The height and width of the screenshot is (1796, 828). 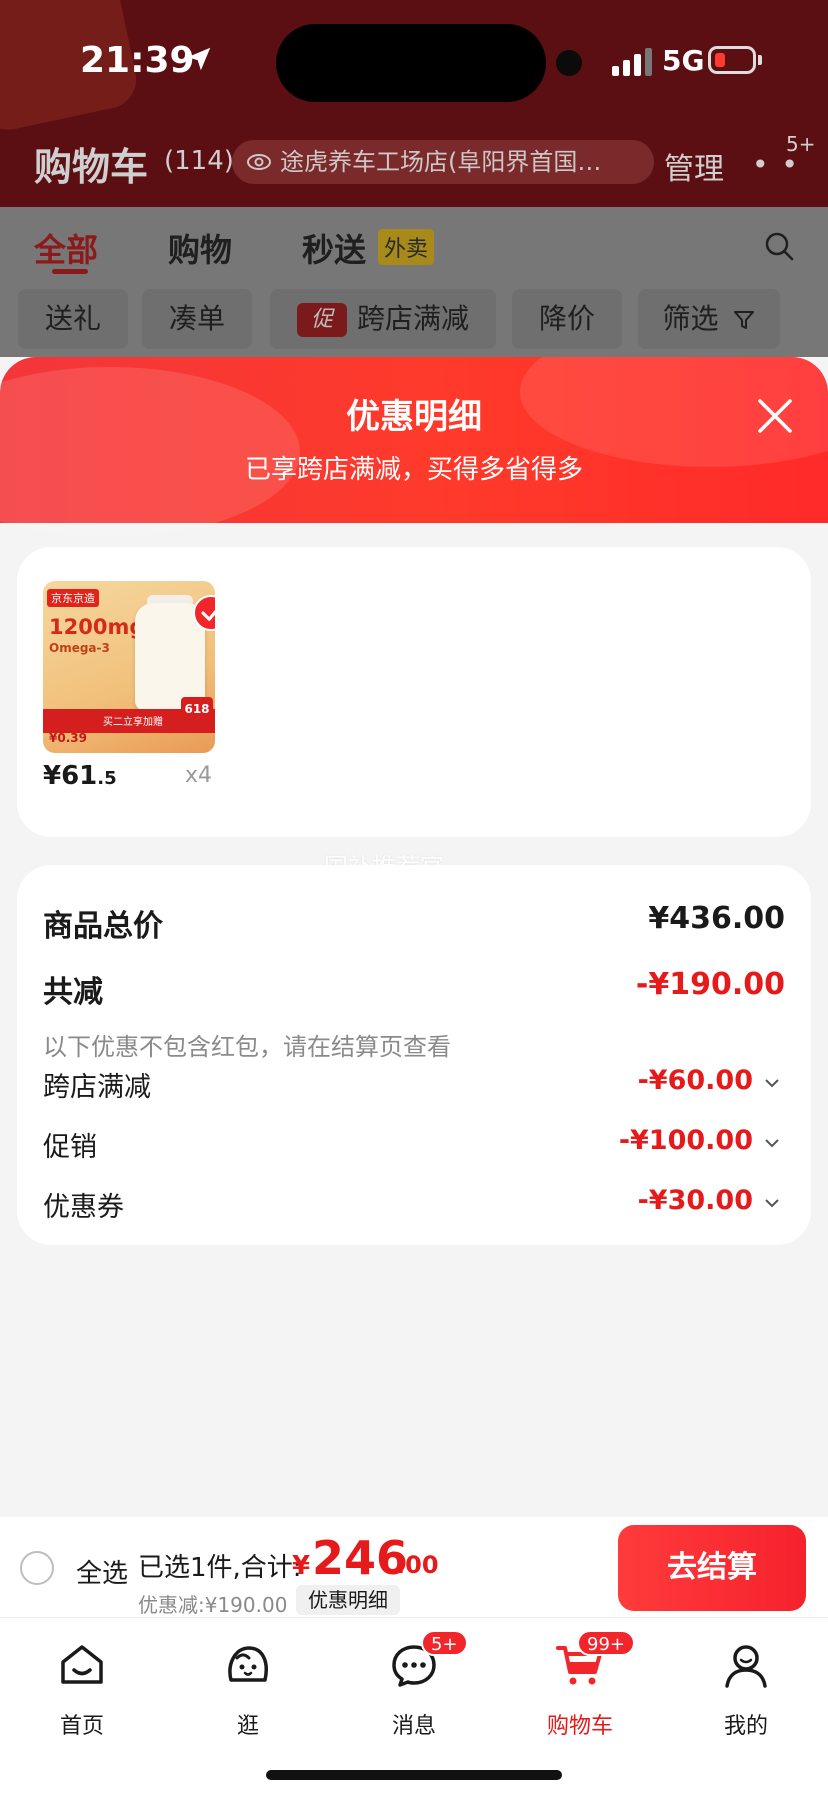 What do you see at coordinates (779, 246) in the screenshot?
I see `search-icon` at bounding box center [779, 246].